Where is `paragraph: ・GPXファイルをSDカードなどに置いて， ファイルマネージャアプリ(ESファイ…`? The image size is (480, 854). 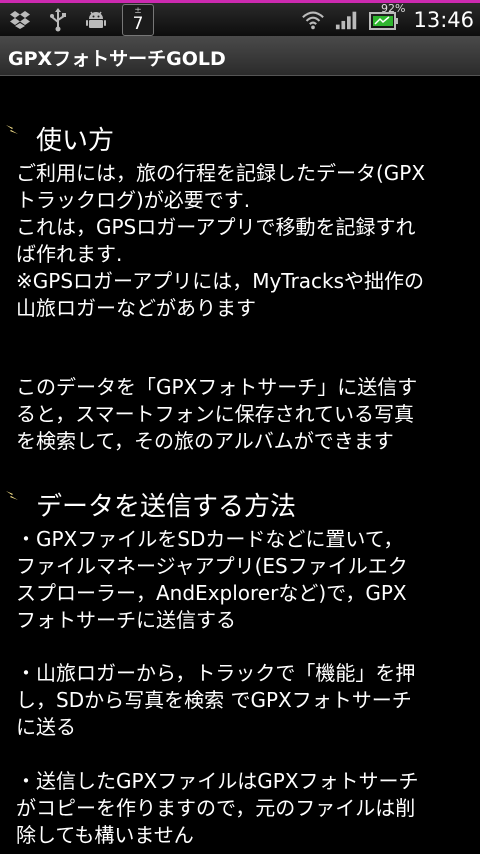
paragraph: ・GPXファイルをSDカードなどに置いて， ファイルマネージャアプリ(ESファイ… is located at coordinates (212, 579).